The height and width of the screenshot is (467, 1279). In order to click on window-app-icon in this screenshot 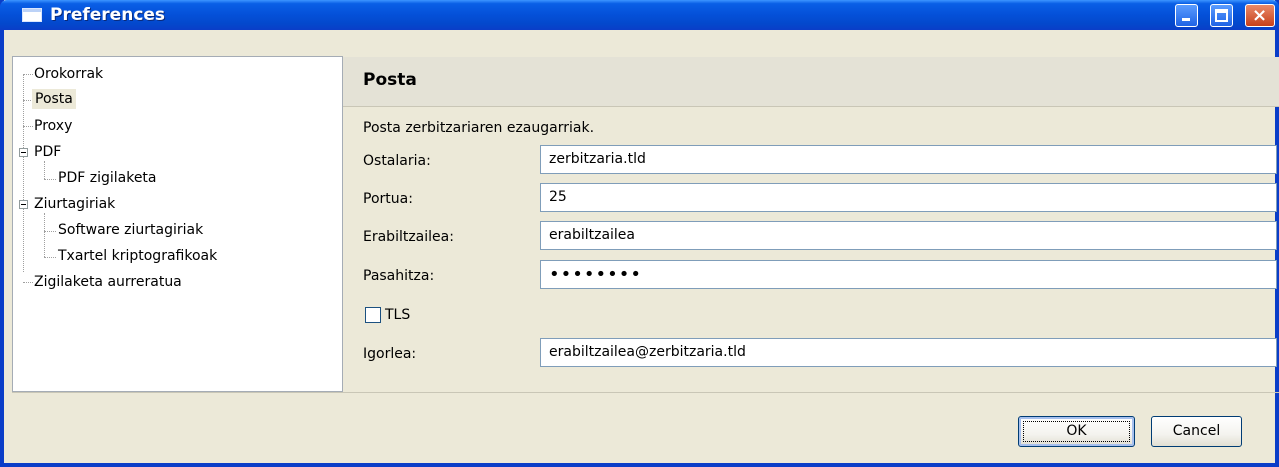, I will do `click(32, 15)`.